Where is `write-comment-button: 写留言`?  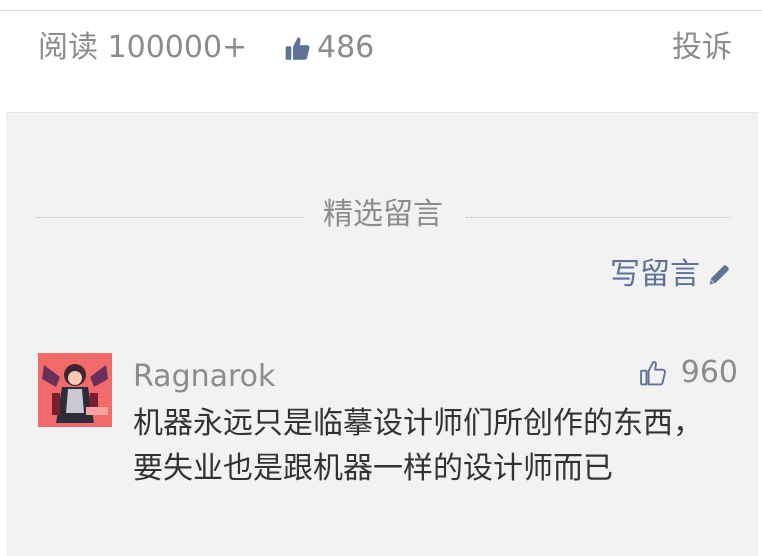 write-comment-button: 写留言 is located at coordinates (671, 275).